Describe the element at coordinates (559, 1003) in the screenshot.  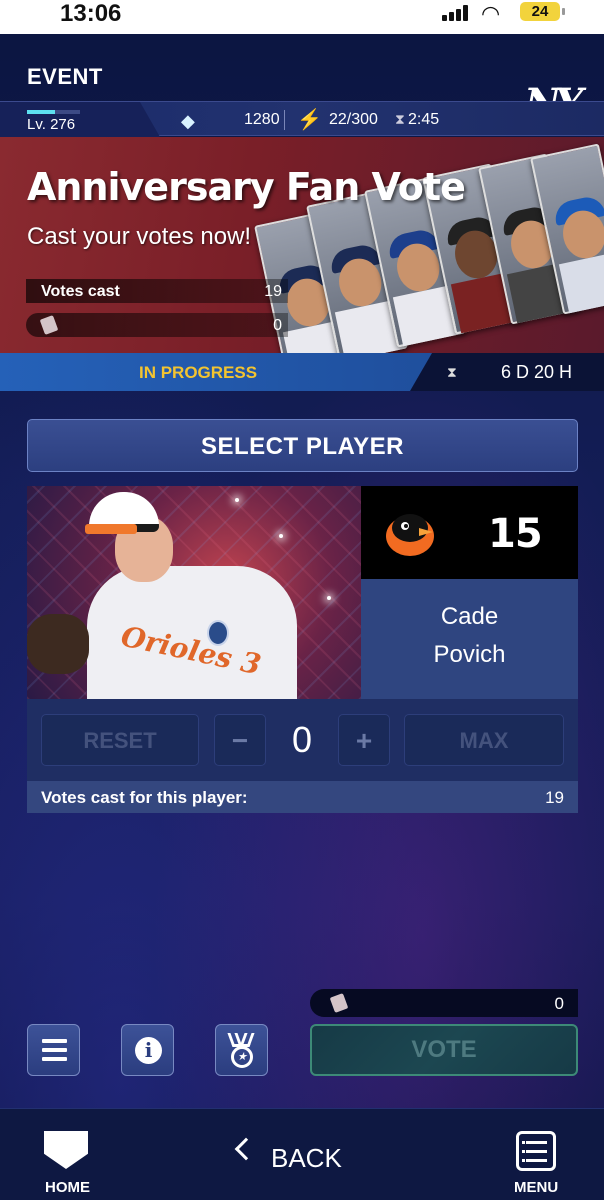
I see `ticket-balance-value: 0` at that location.